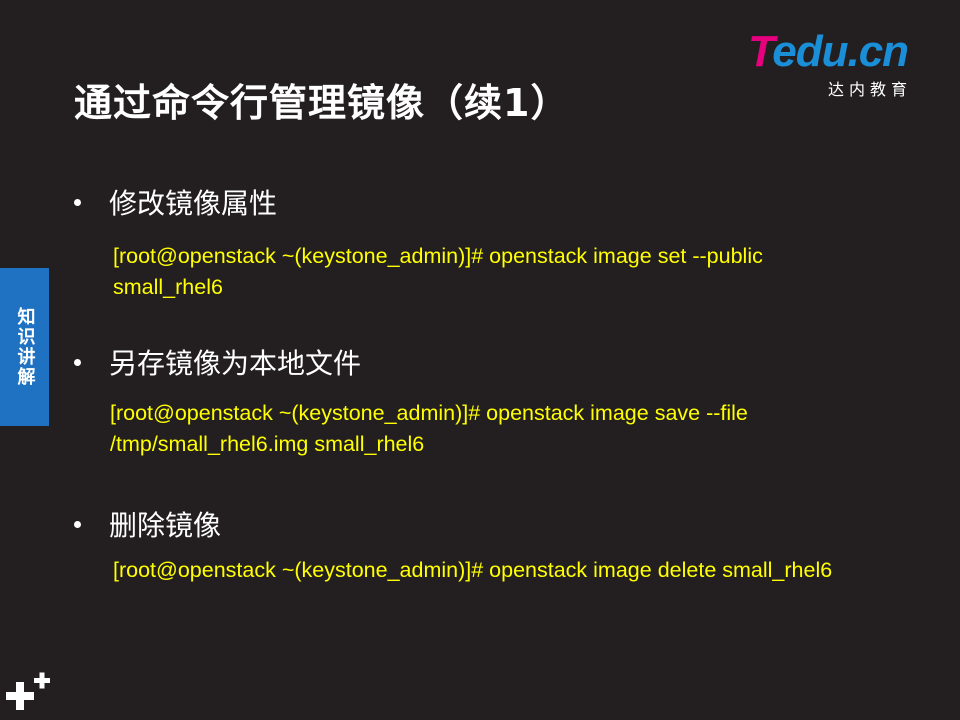  Describe the element at coordinates (870, 89) in the screenshot. I see `logo-subtitle: 达内教育` at that location.